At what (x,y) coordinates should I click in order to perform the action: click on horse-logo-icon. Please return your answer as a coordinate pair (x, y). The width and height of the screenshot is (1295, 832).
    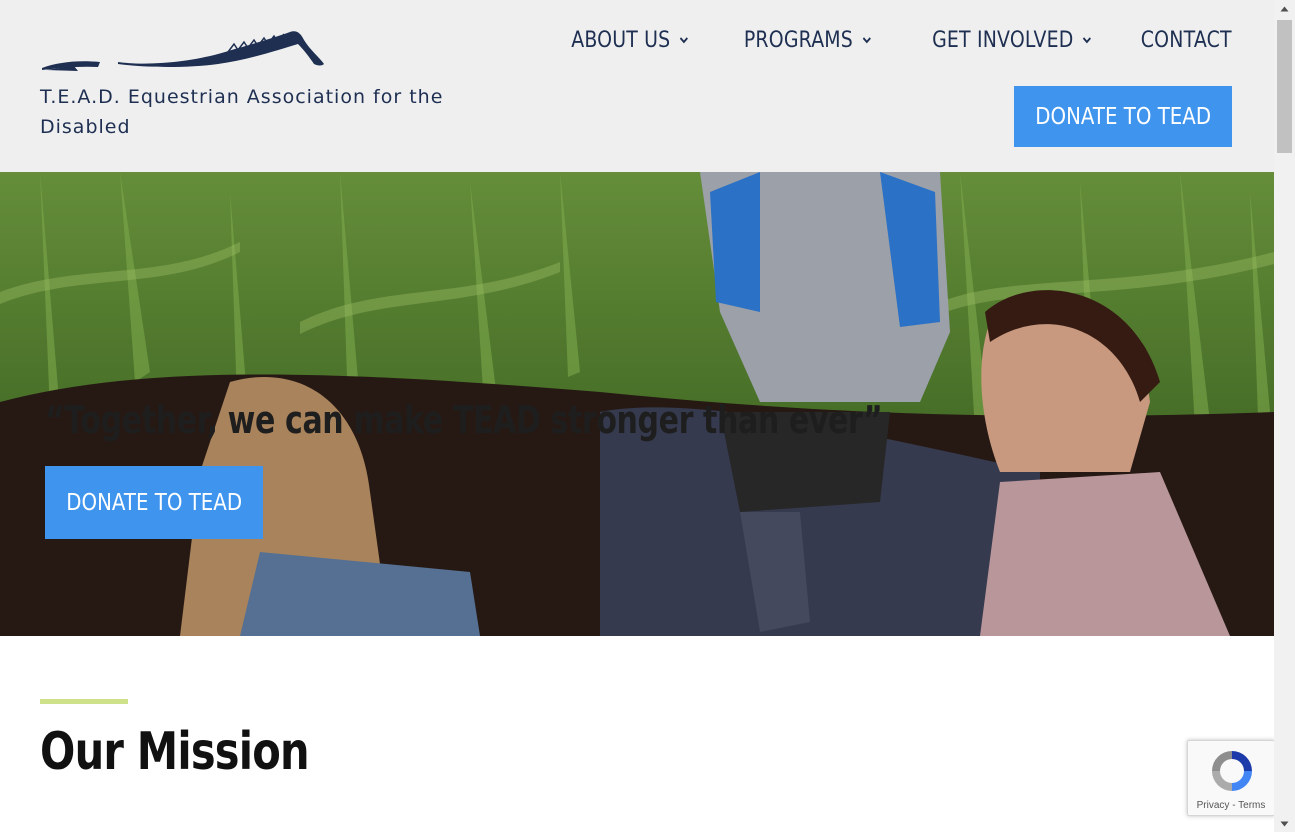
    Looking at the image, I should click on (183, 50).